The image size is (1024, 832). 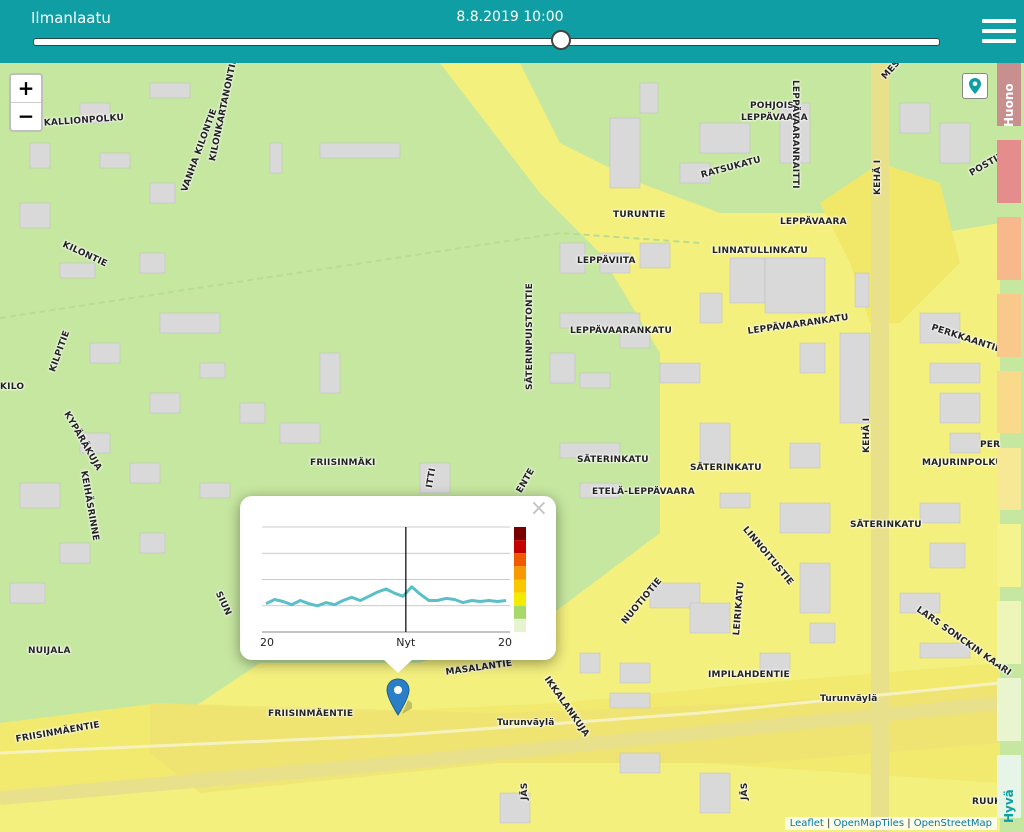 I want to click on map-attribution: Leaflet | OpenMapTiles | OpenStreetMap, so click(x=890, y=823).